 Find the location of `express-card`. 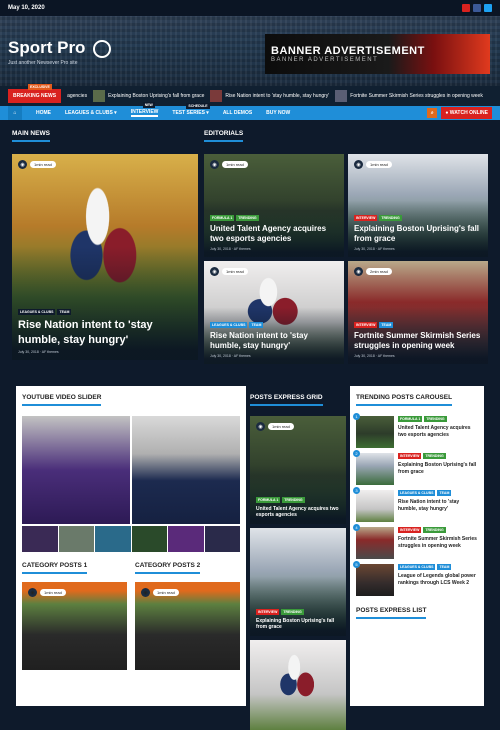

express-card is located at coordinates (298, 685).